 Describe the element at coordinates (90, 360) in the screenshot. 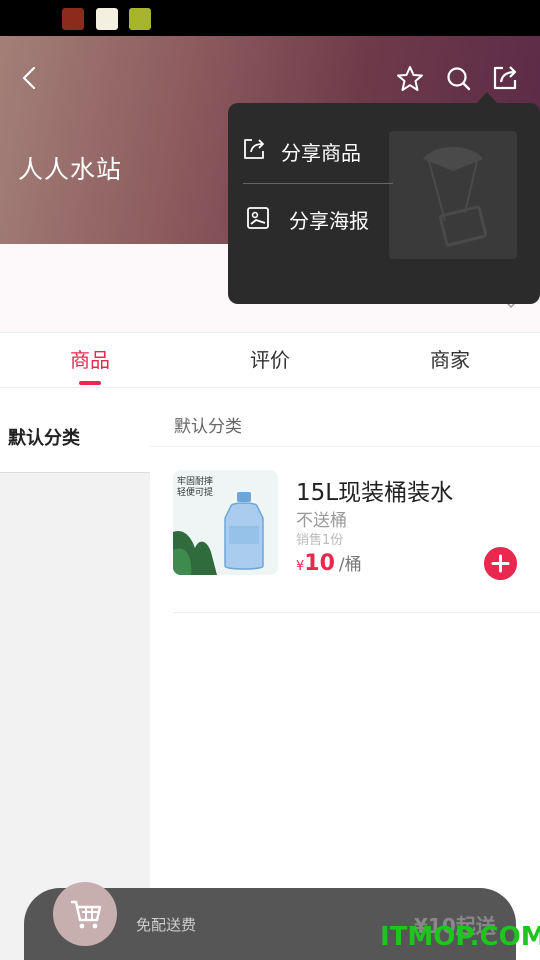

I see `tab-products: 商品` at that location.